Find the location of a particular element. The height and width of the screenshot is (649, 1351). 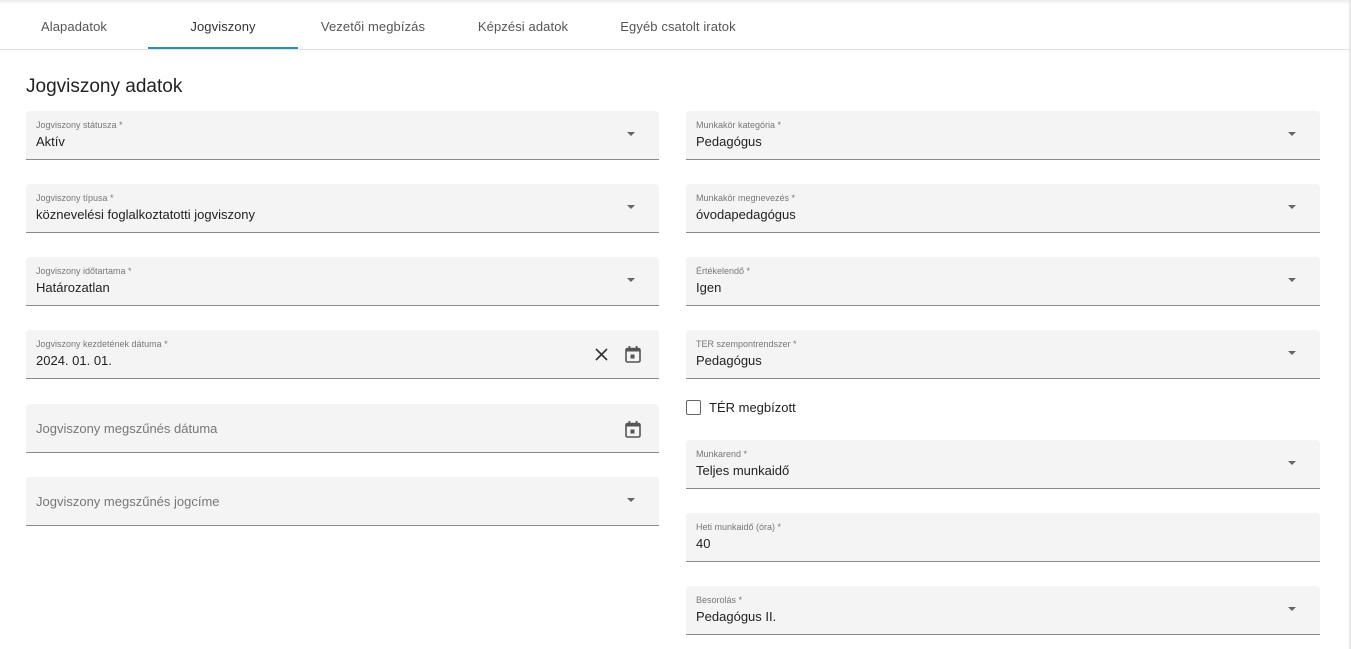

field-value: köznevelési foglalkoztatotti jogviszony is located at coordinates (145, 214).